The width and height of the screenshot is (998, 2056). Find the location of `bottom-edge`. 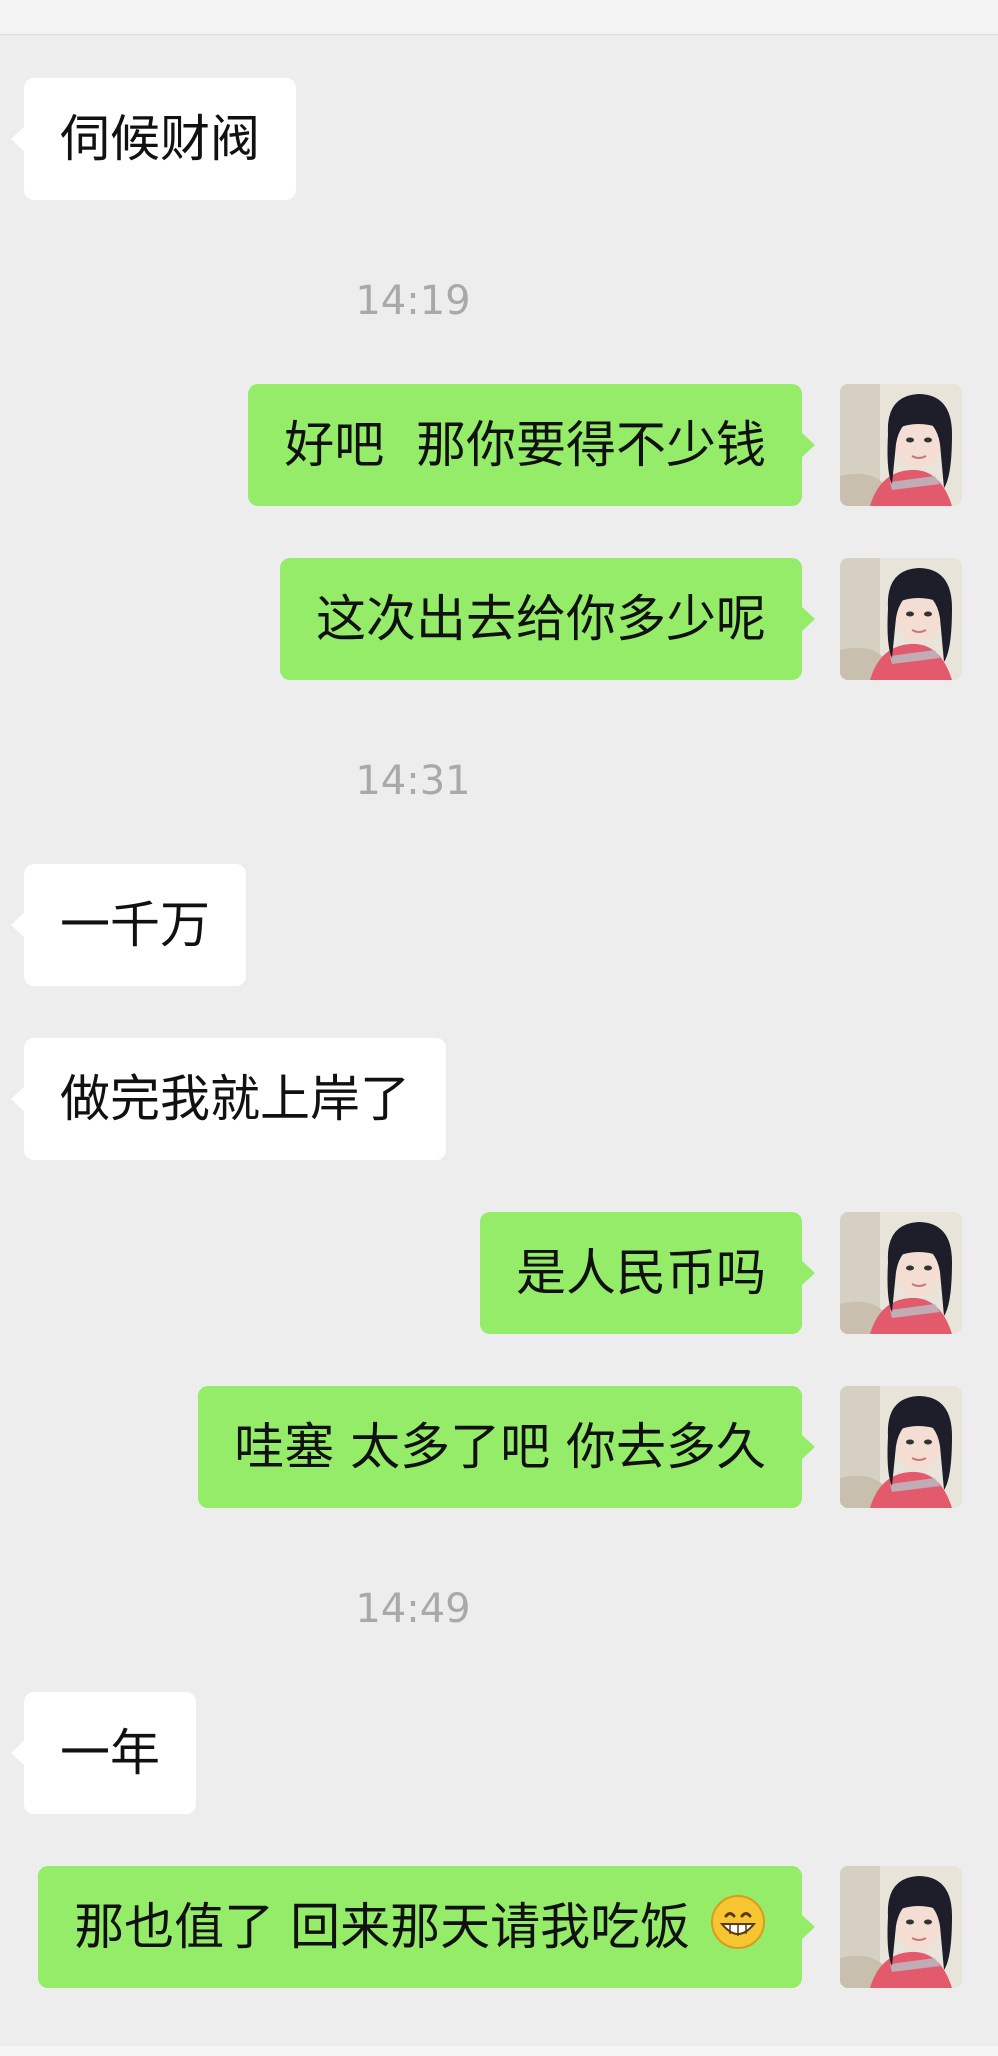

bottom-edge is located at coordinates (499, 2051).